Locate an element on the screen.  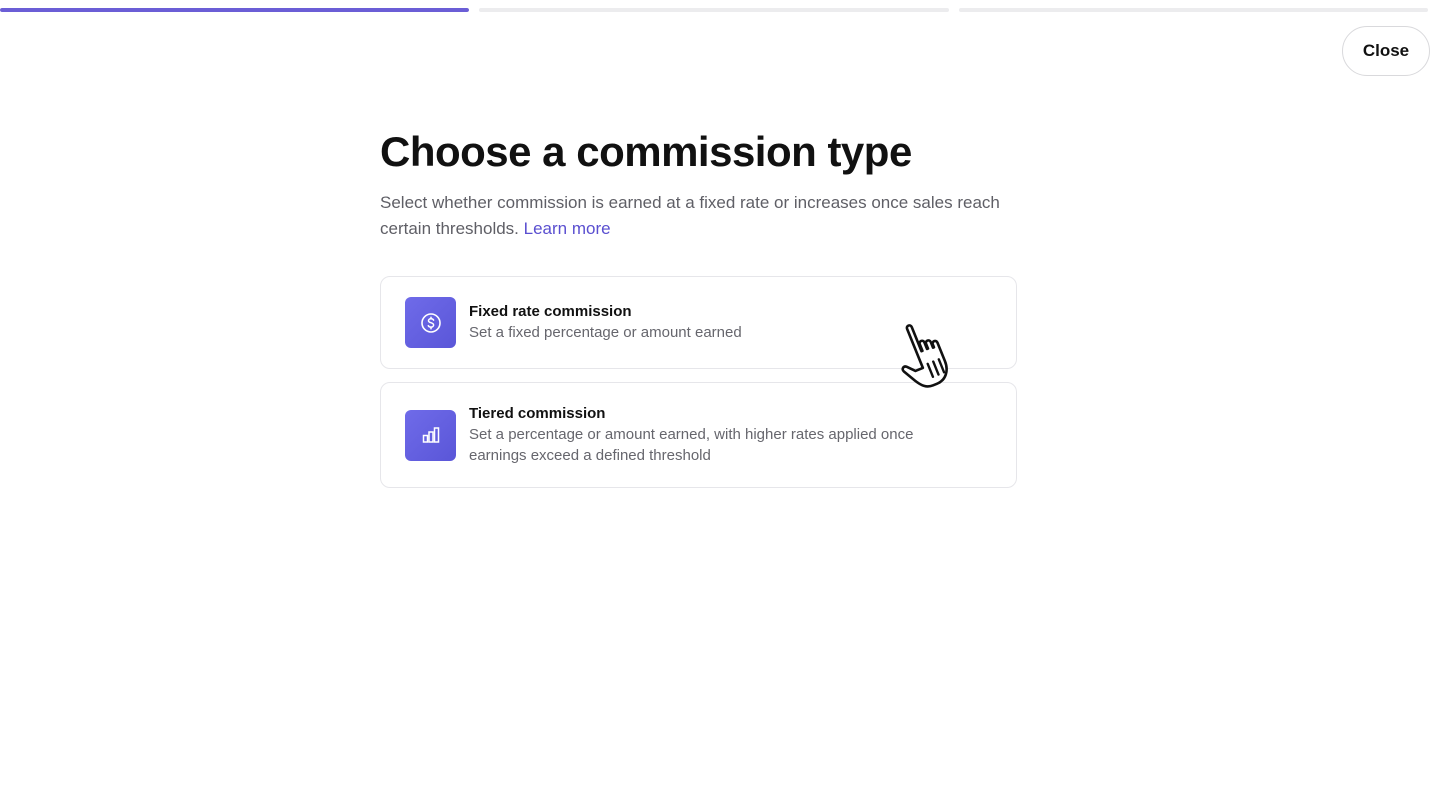
progress-step-fill is located at coordinates (235, 10).